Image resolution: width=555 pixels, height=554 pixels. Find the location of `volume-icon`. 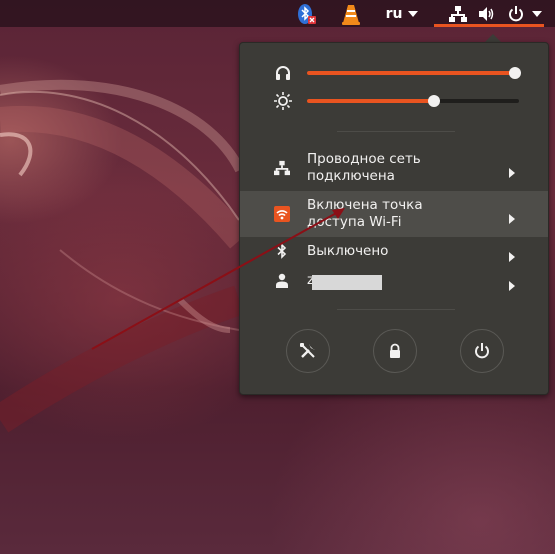

volume-icon is located at coordinates (487, 13).